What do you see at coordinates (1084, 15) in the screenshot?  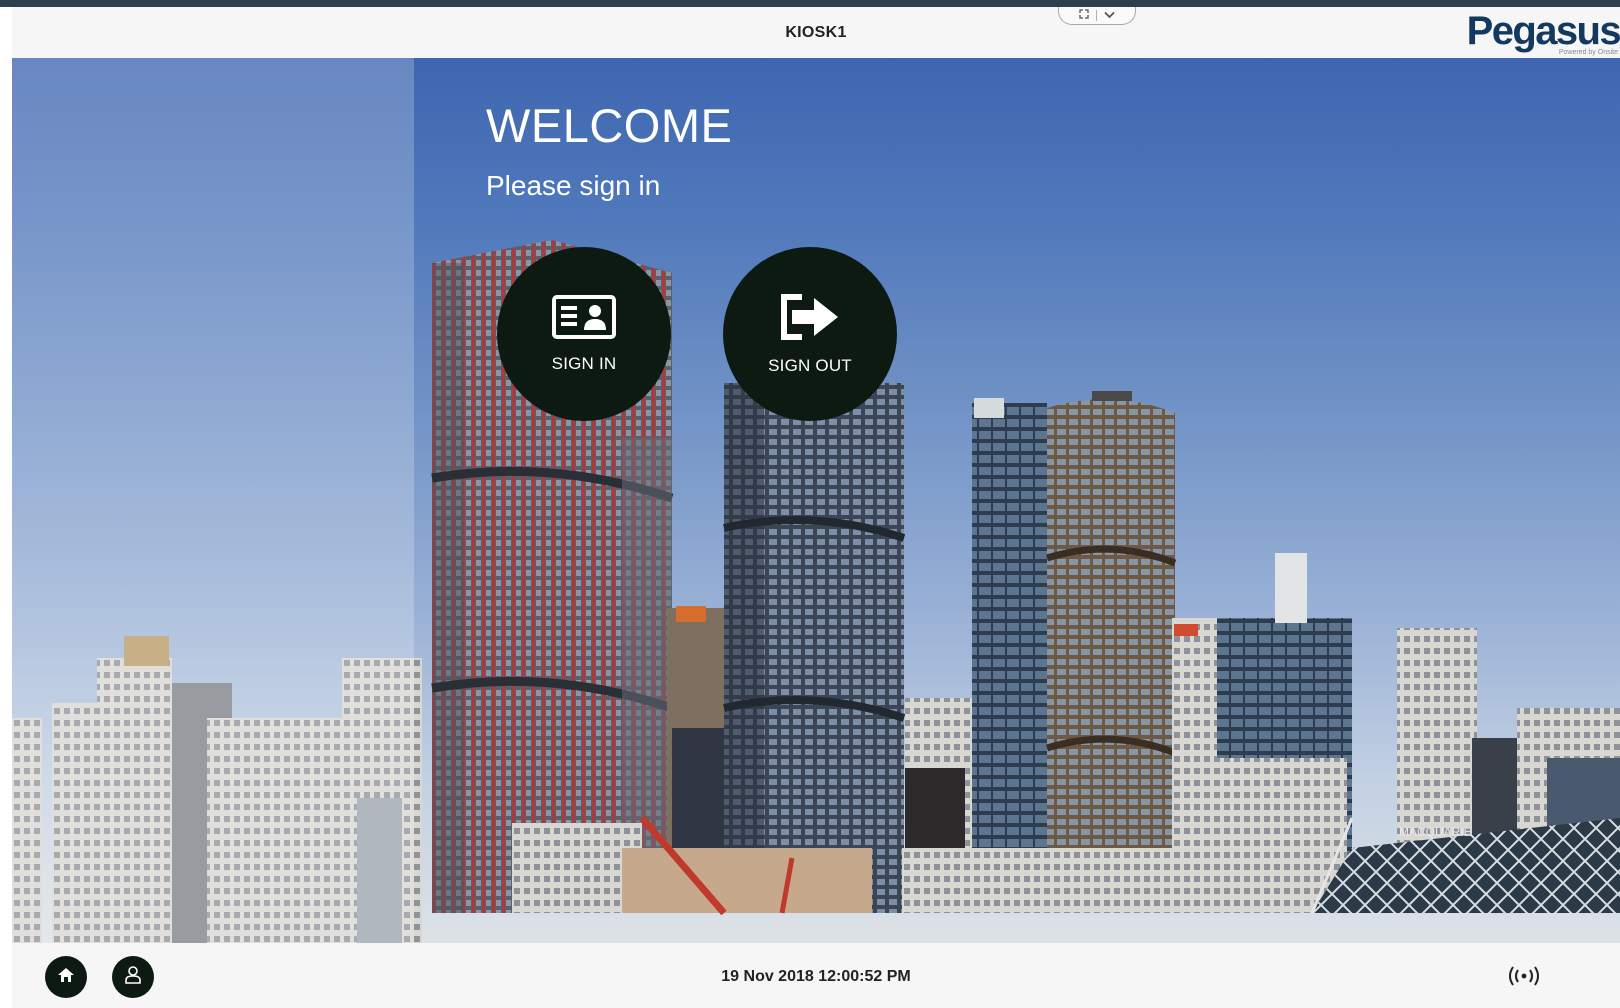 I see `fullscreen-icon` at bounding box center [1084, 15].